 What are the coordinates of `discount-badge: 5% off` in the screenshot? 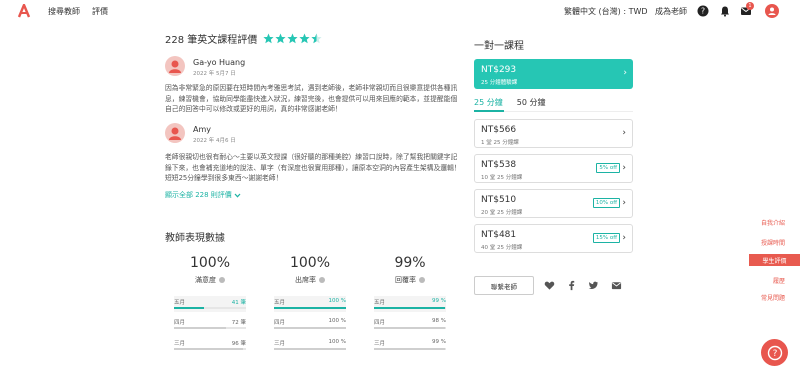 It's located at (608, 168).